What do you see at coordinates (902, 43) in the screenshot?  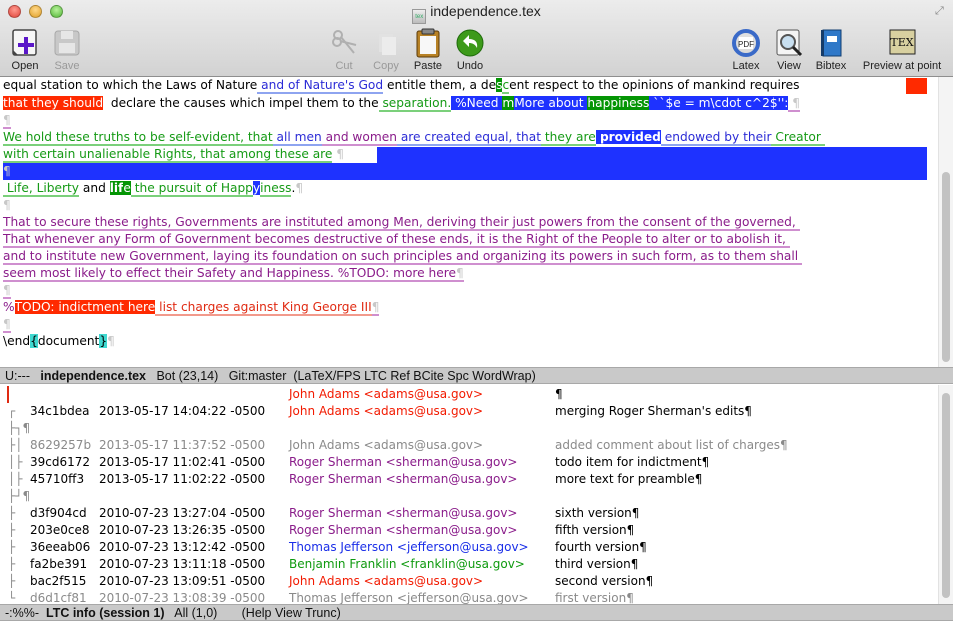 I see `tex-preview-icon: TEX` at bounding box center [902, 43].